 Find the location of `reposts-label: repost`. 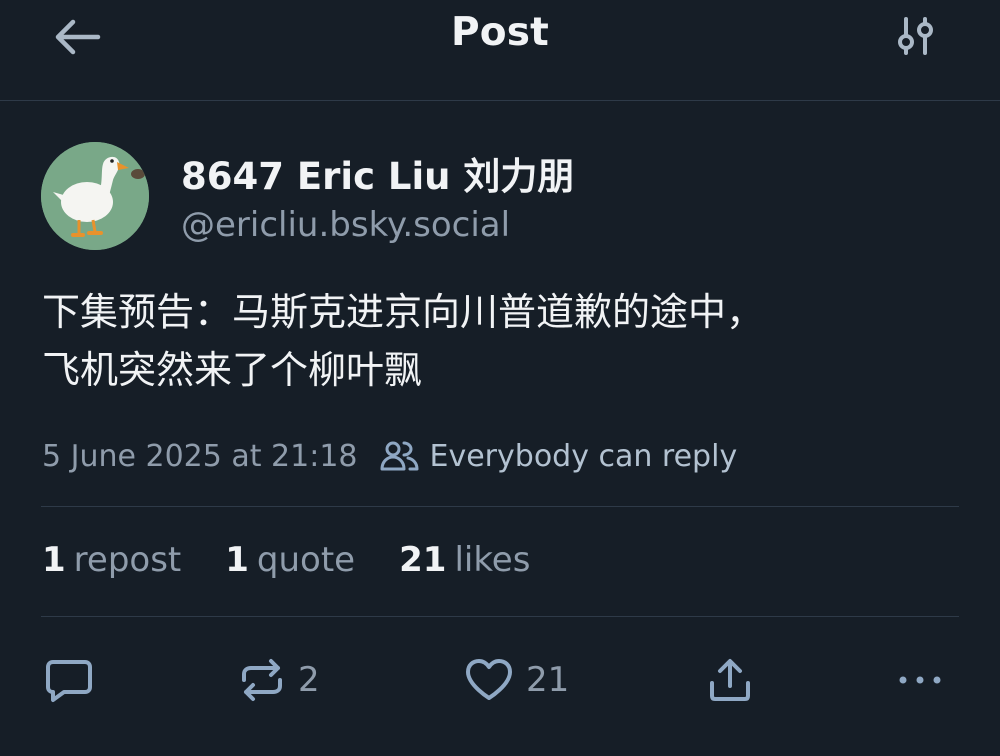

reposts-label: repost is located at coordinates (127, 560).